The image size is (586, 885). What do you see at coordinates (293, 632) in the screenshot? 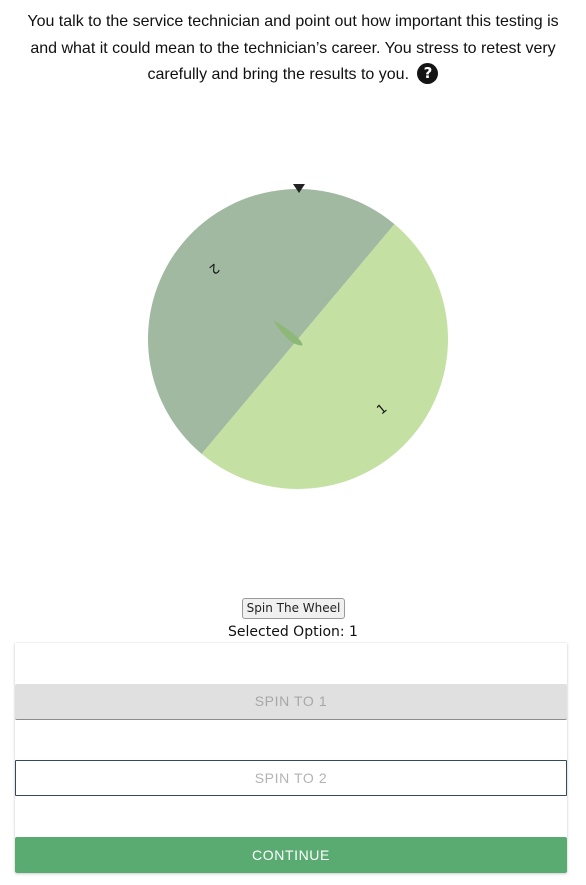
I see `selected-option-text: Selected Option: 1` at bounding box center [293, 632].